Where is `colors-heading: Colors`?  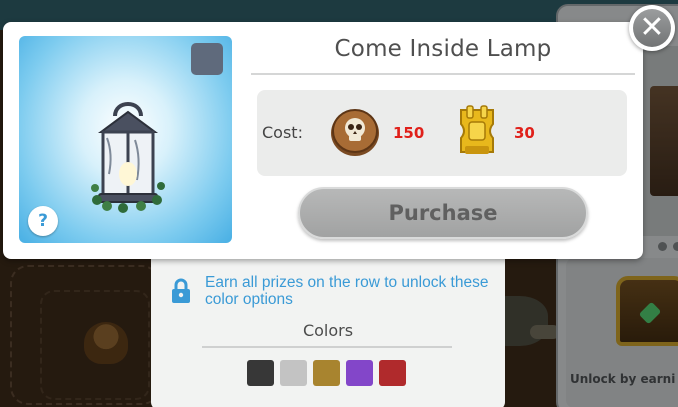 colors-heading: Colors is located at coordinates (328, 330).